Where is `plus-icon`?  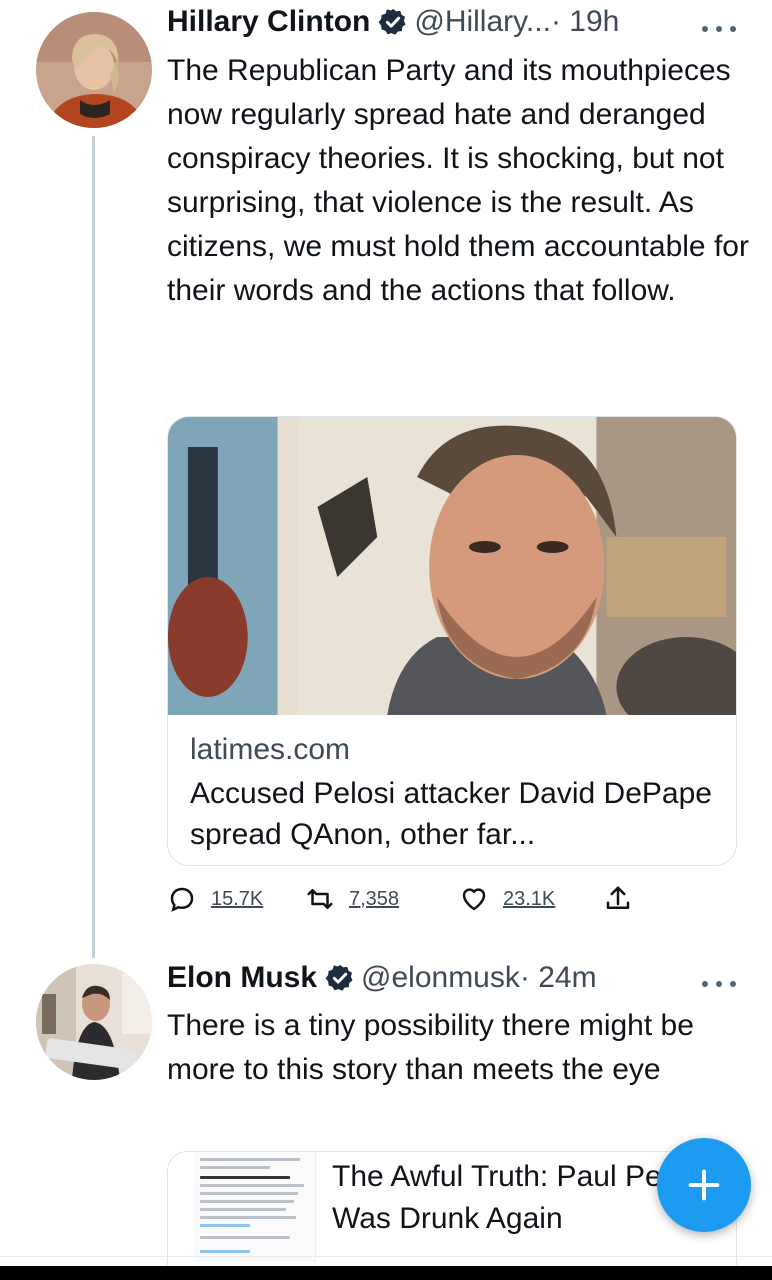 plus-icon is located at coordinates (704, 1185).